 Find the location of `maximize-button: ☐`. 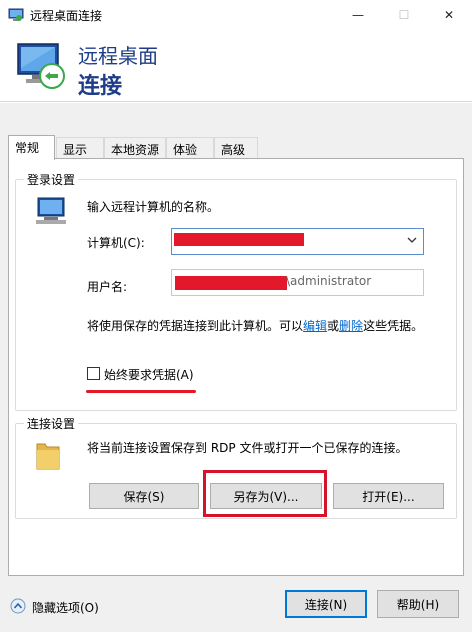

maximize-button: ☐ is located at coordinates (404, 15).